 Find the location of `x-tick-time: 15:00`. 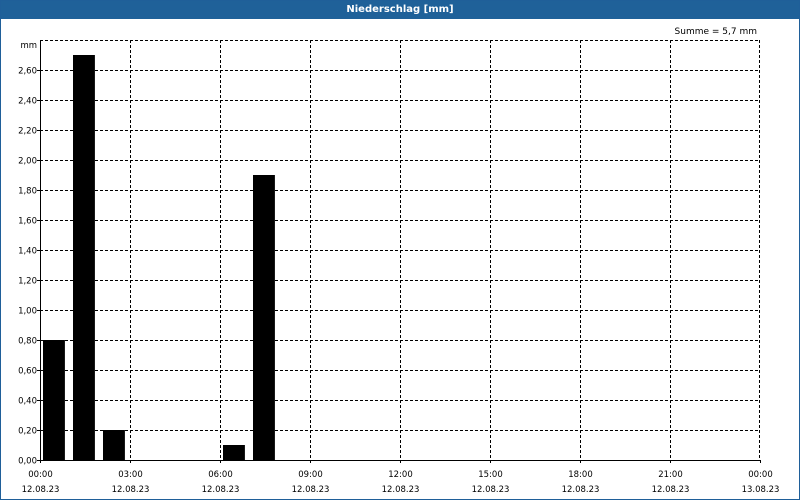

x-tick-time: 15:00 is located at coordinates (490, 475).